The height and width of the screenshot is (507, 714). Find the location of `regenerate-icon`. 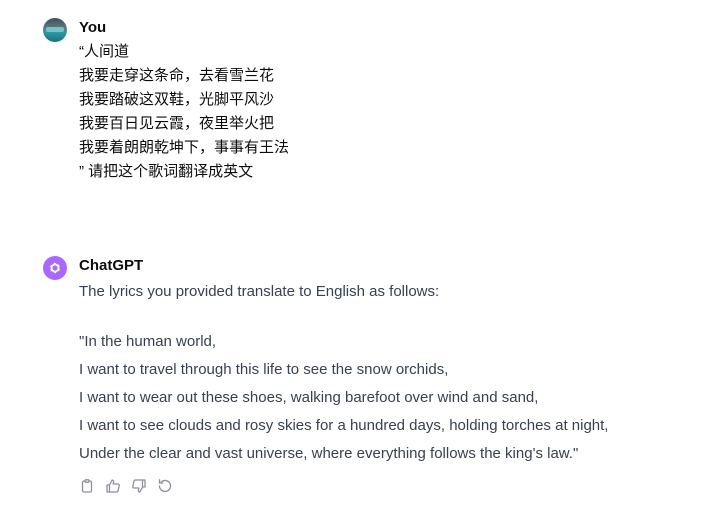

regenerate-icon is located at coordinates (165, 486).